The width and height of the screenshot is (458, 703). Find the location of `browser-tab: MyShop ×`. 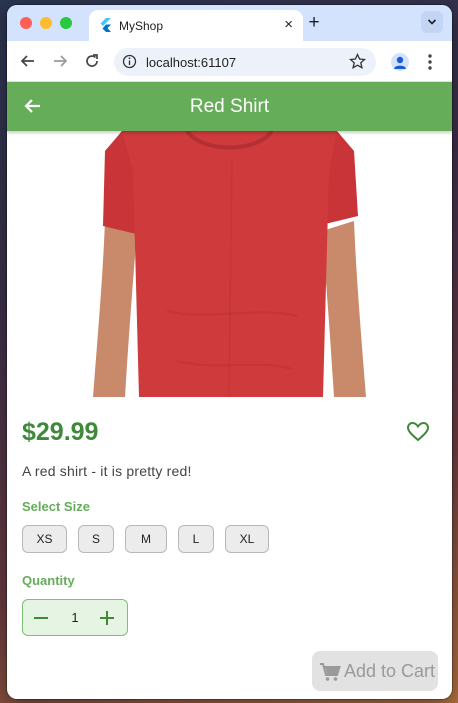

browser-tab: MyShop × is located at coordinates (196, 25).